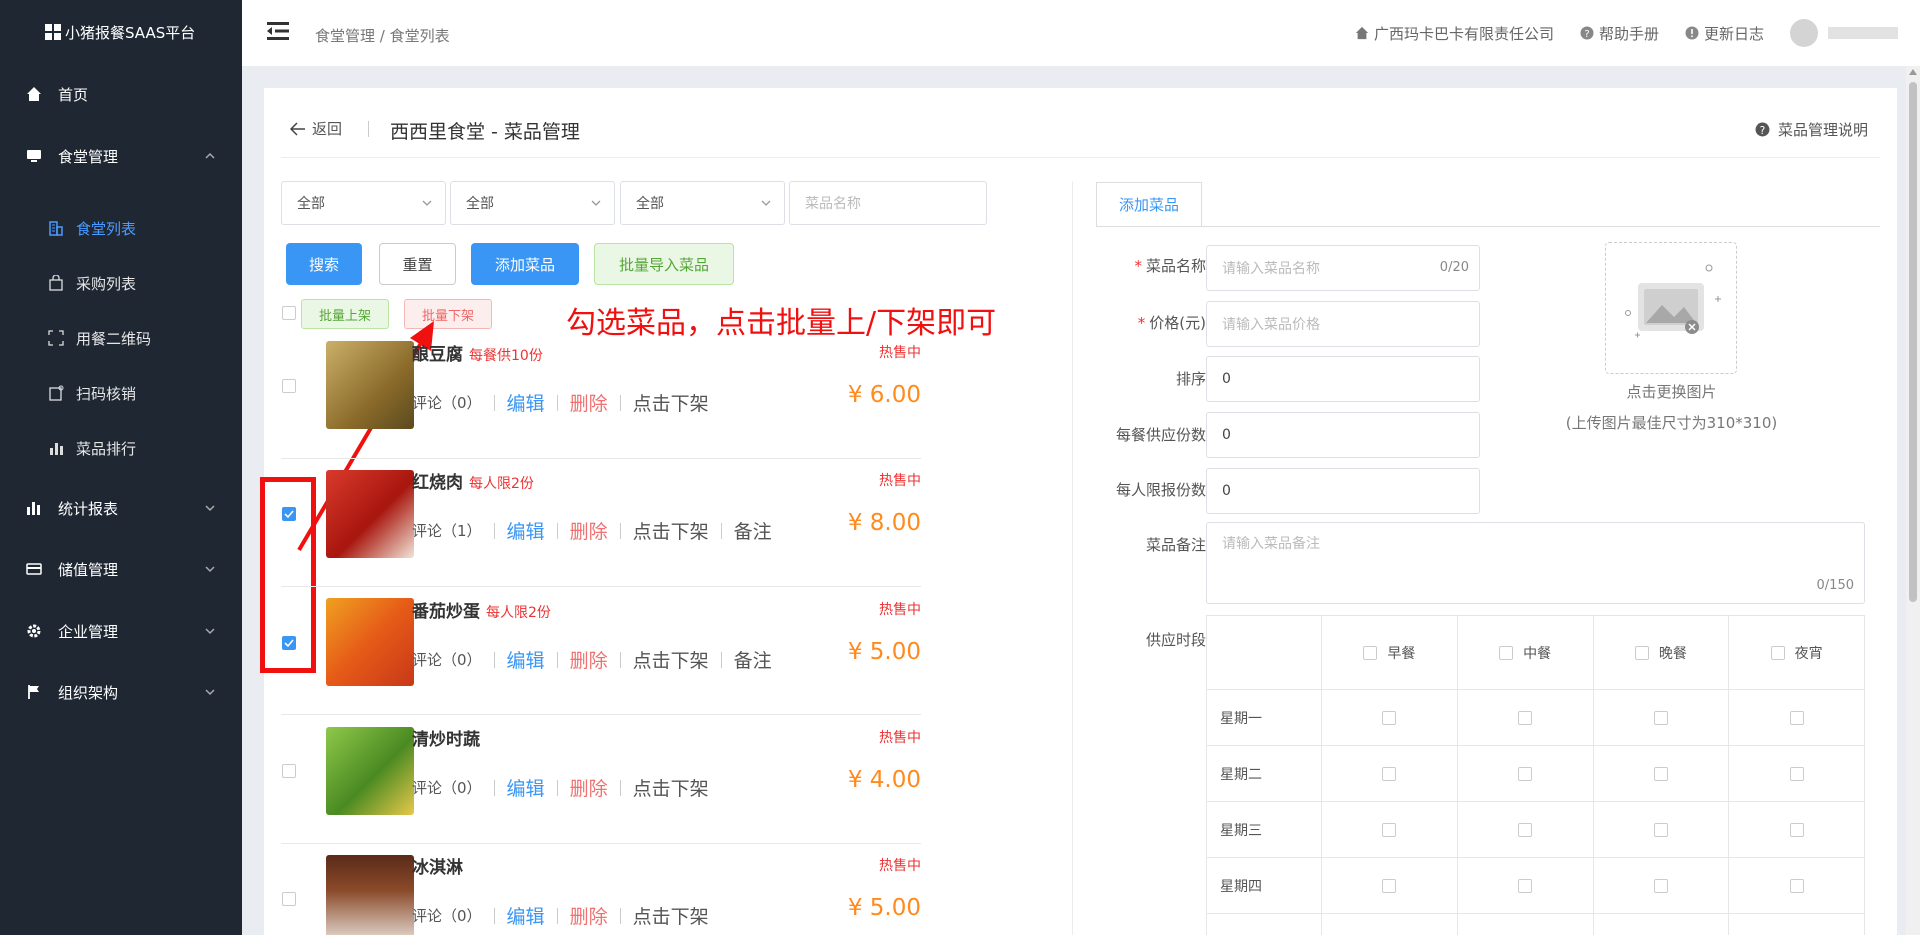 Image resolution: width=1920 pixels, height=935 pixels. Describe the element at coordinates (1913, 72) in the screenshot. I see `scroll-up-icon` at that location.